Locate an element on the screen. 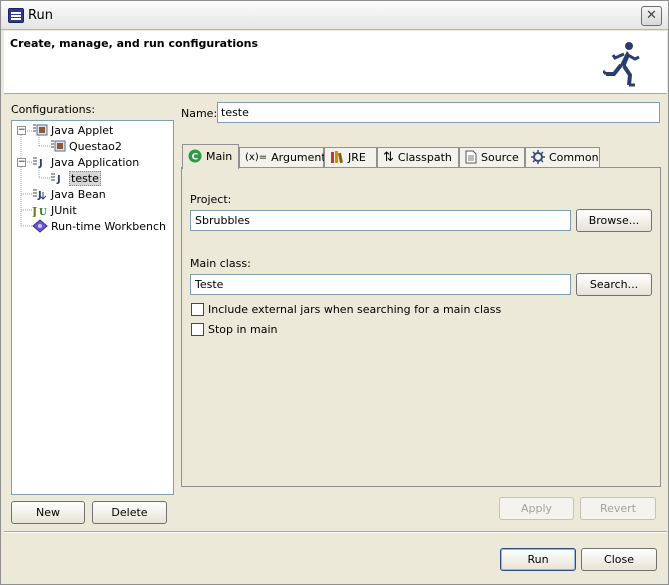  name-label: Name: is located at coordinates (199, 113).